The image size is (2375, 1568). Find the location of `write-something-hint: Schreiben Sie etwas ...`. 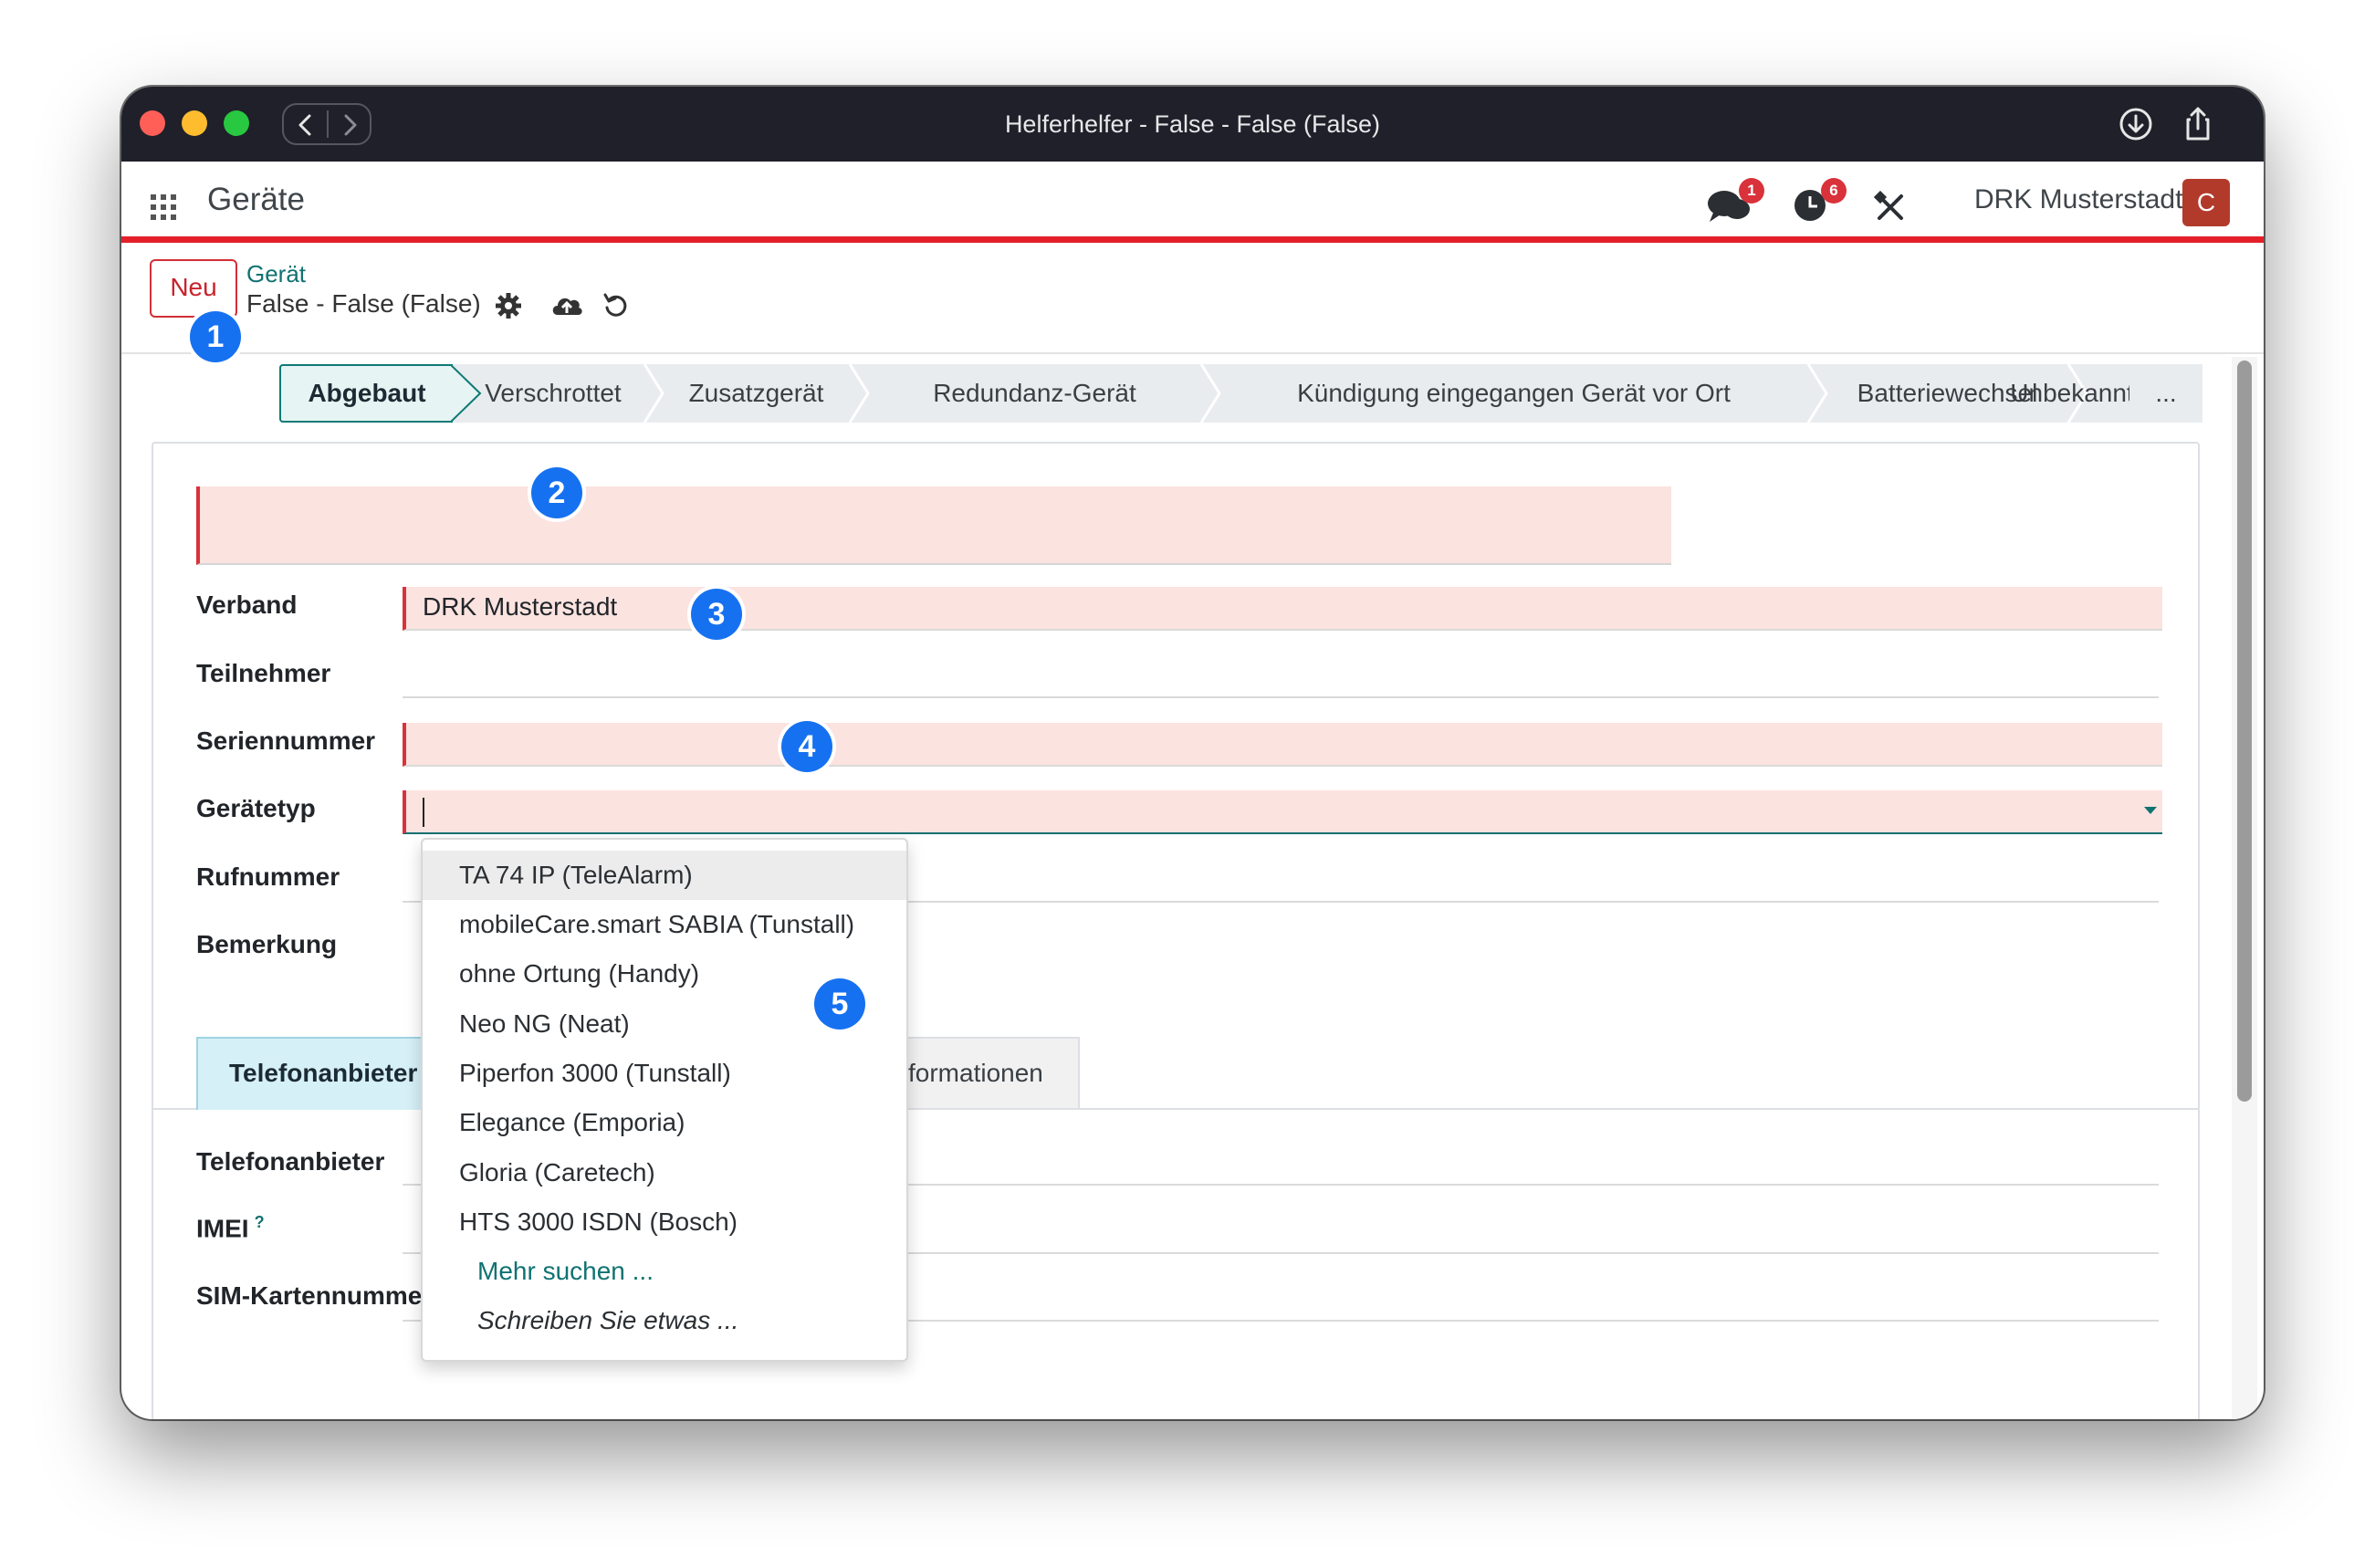

write-something-hint: Schreiben Sie etwas ... is located at coordinates (608, 1320).